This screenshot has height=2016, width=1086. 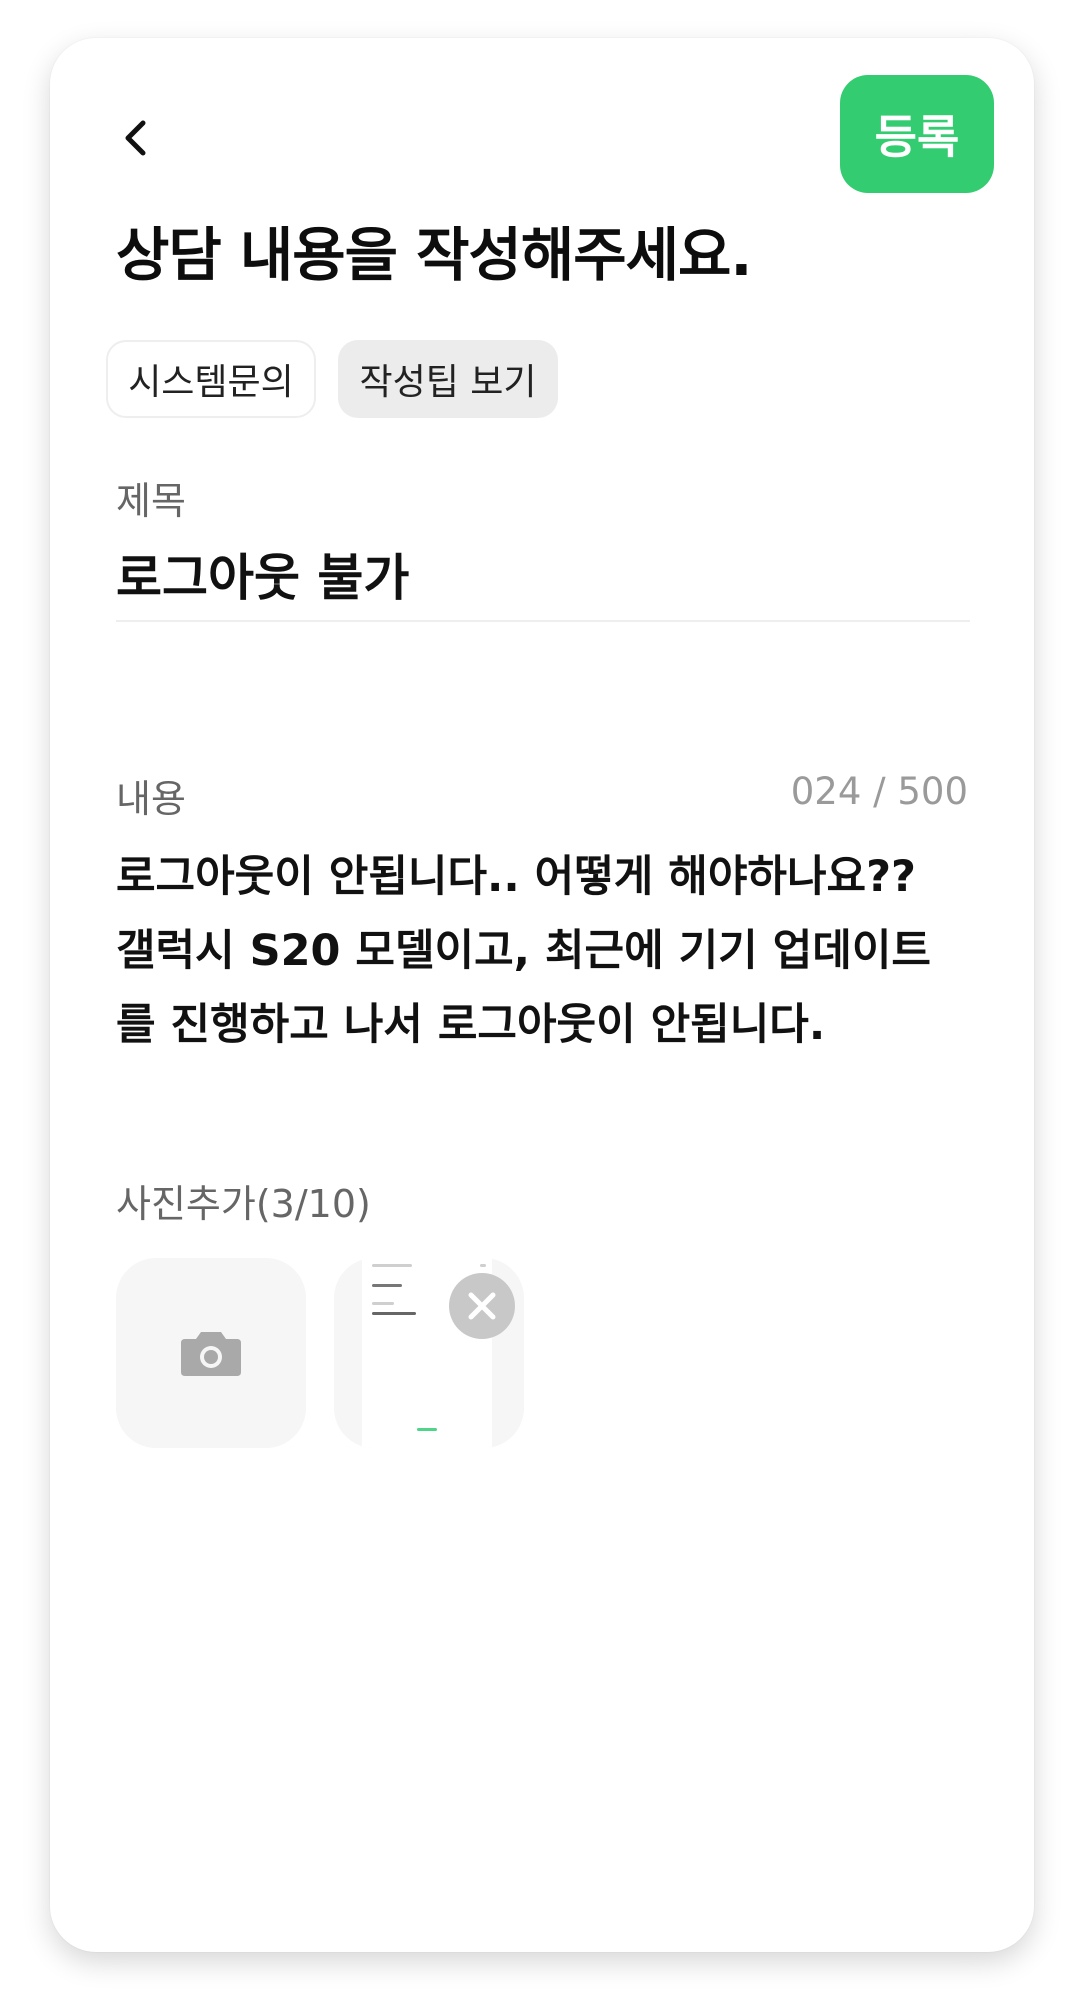 I want to click on back-button, so click(x=136, y=138).